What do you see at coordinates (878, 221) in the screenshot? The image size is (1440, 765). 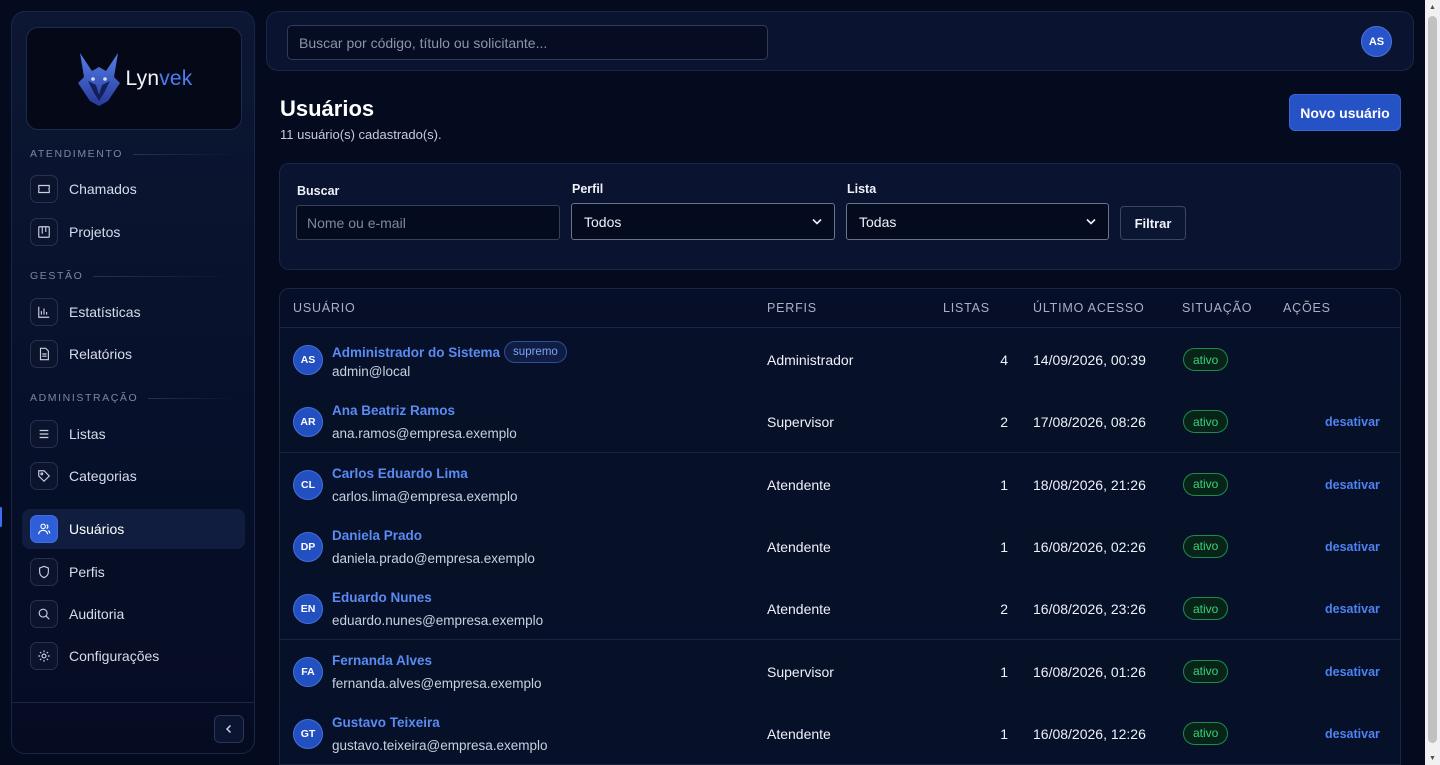 I see `list-select-value: Todas` at bounding box center [878, 221].